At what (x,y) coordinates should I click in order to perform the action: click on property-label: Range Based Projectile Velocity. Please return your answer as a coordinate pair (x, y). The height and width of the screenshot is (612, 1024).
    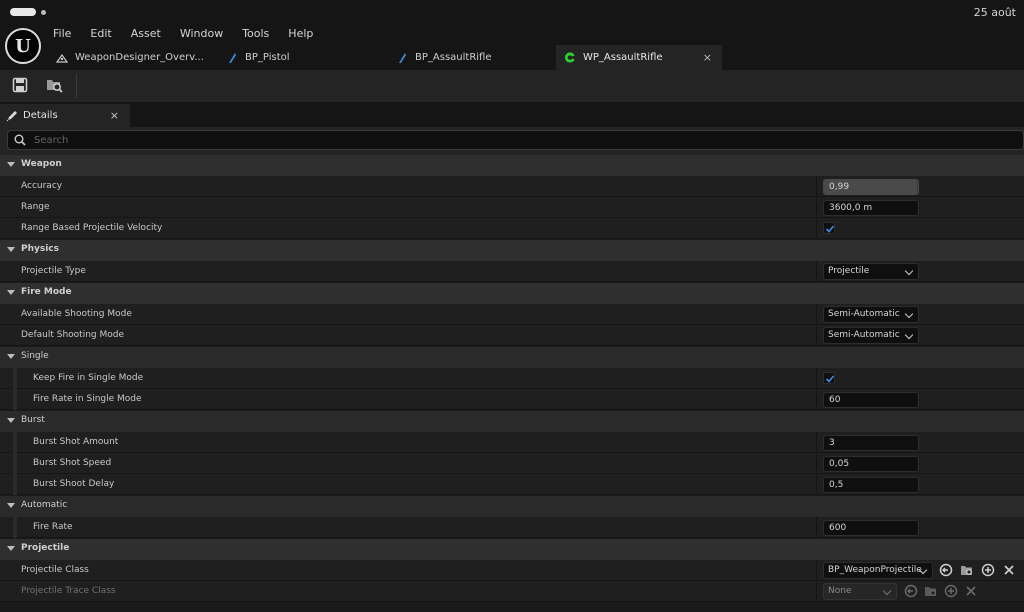
    Looking at the image, I should click on (92, 228).